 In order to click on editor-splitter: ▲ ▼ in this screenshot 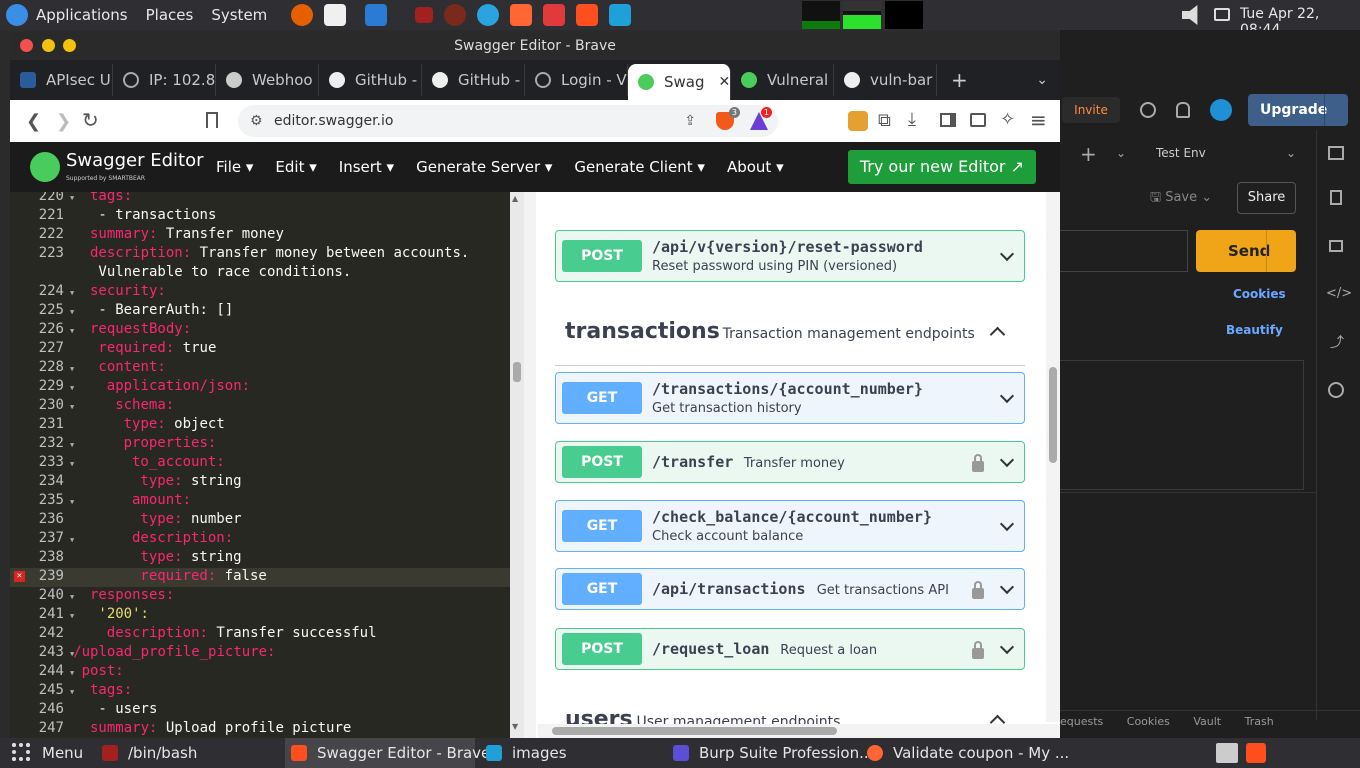, I will do `click(517, 465)`.